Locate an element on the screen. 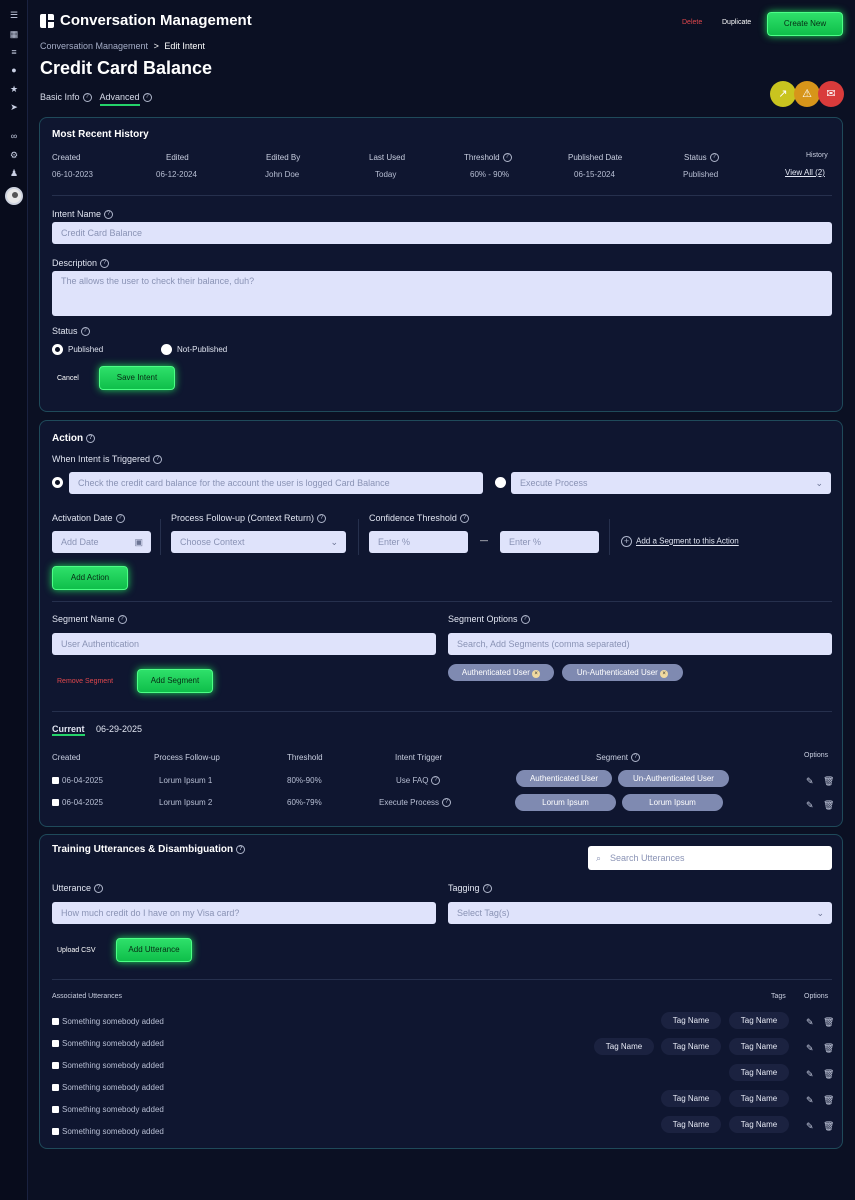  breadcrumb-current: Edit Intent is located at coordinates (184, 46).